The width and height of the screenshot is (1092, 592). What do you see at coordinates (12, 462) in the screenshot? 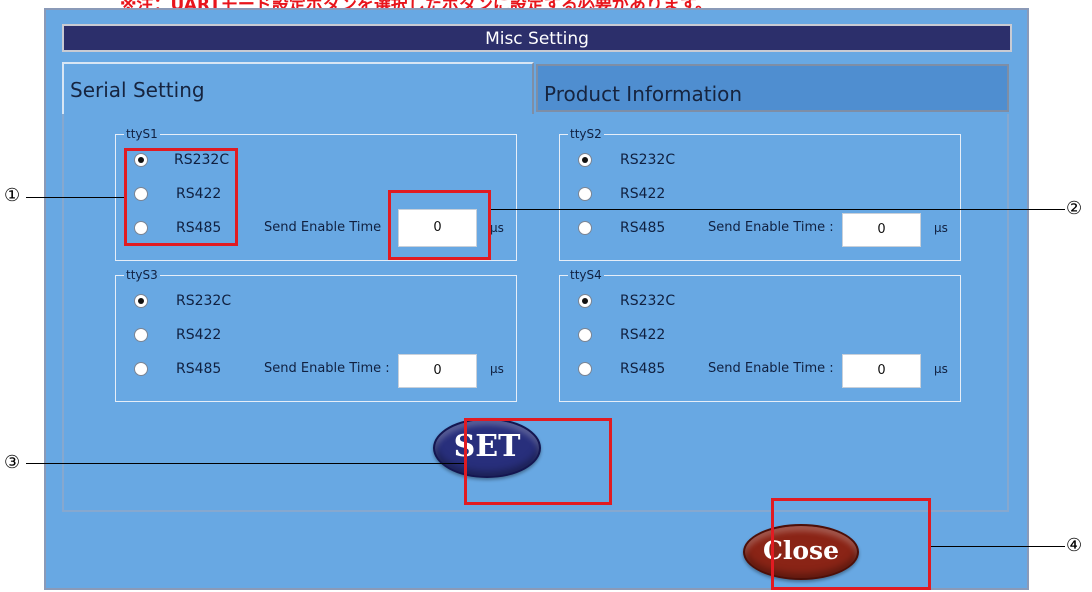
I see `callout-3-label: ③` at bounding box center [12, 462].